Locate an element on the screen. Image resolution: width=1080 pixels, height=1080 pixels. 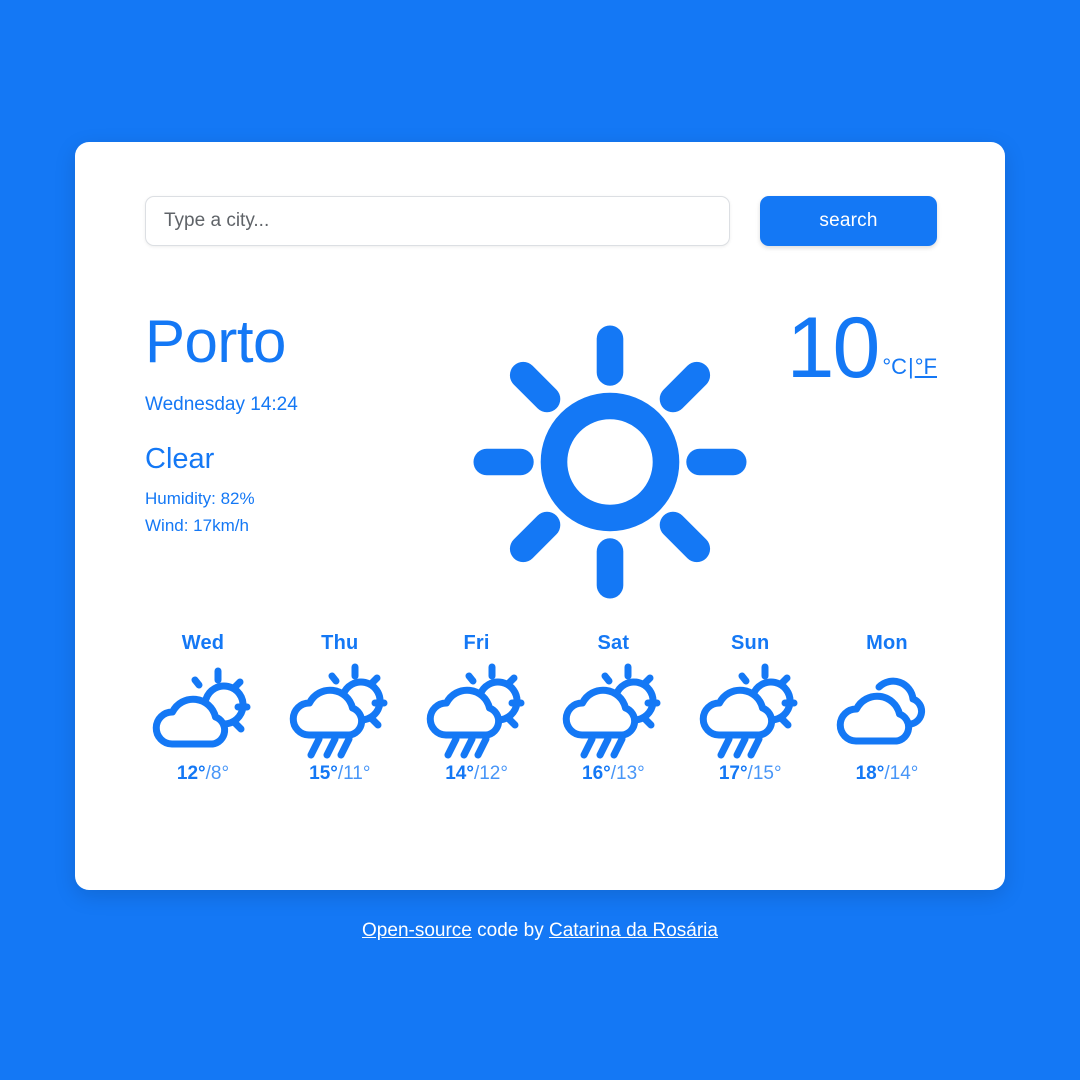
forecast-temp-min: 11° is located at coordinates (357, 773).